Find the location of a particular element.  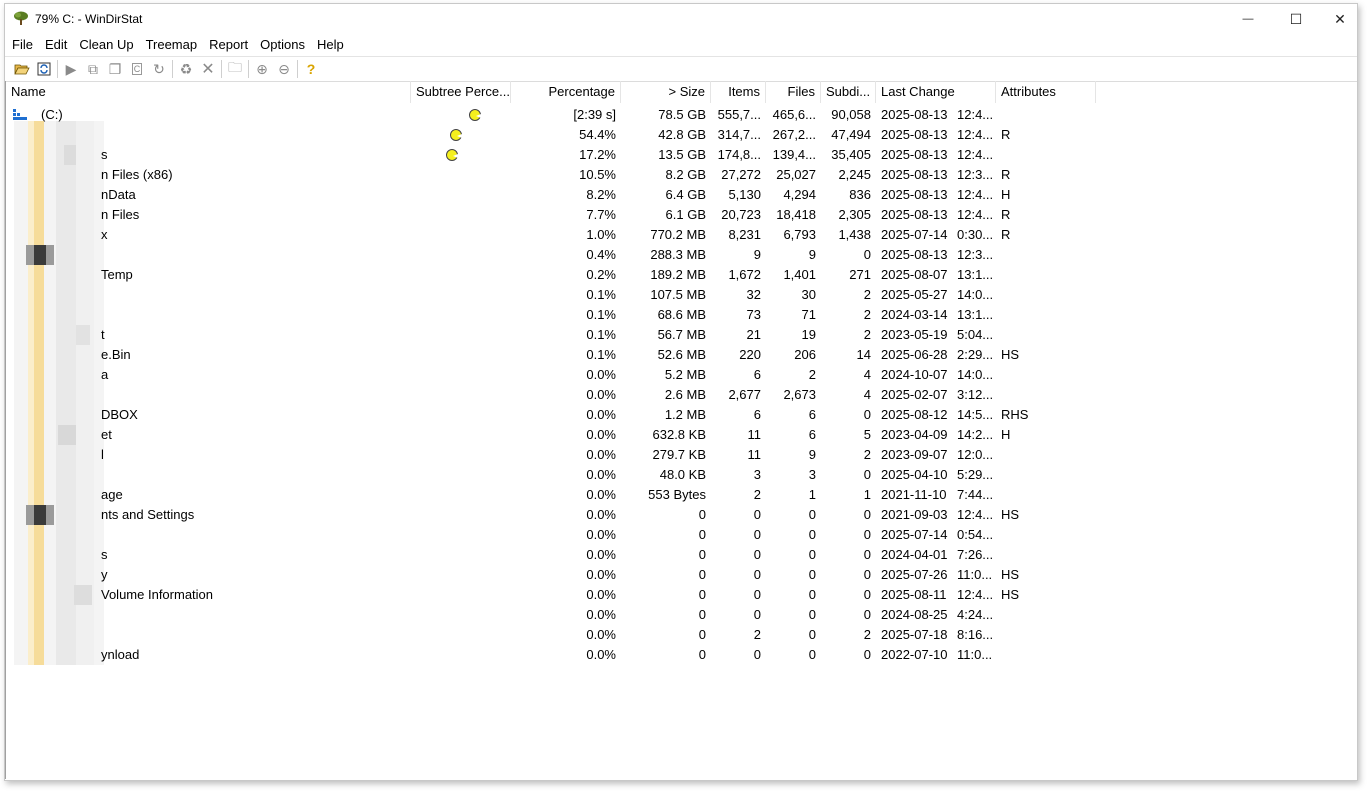

row-size: 78.5 GB is located at coordinates (682, 114).